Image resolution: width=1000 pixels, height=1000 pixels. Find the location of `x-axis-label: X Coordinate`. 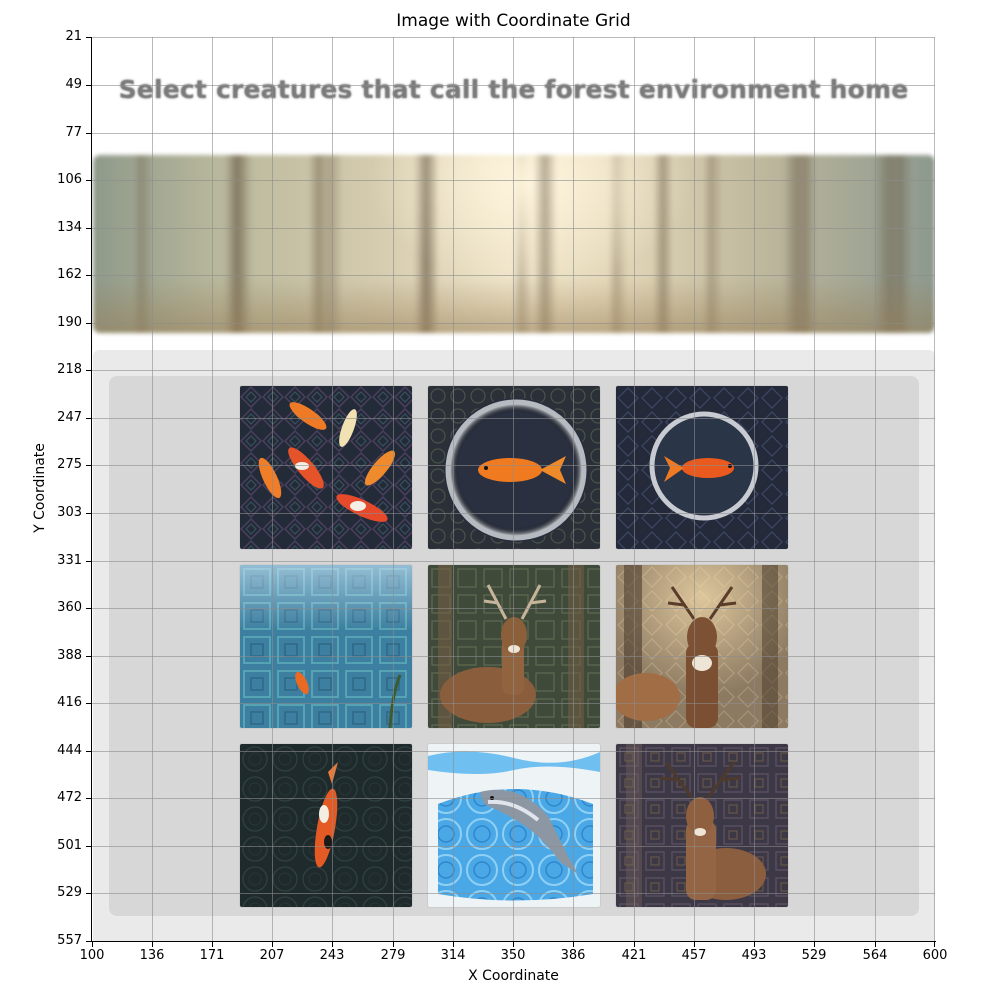

x-axis-label: X Coordinate is located at coordinates (513, 976).